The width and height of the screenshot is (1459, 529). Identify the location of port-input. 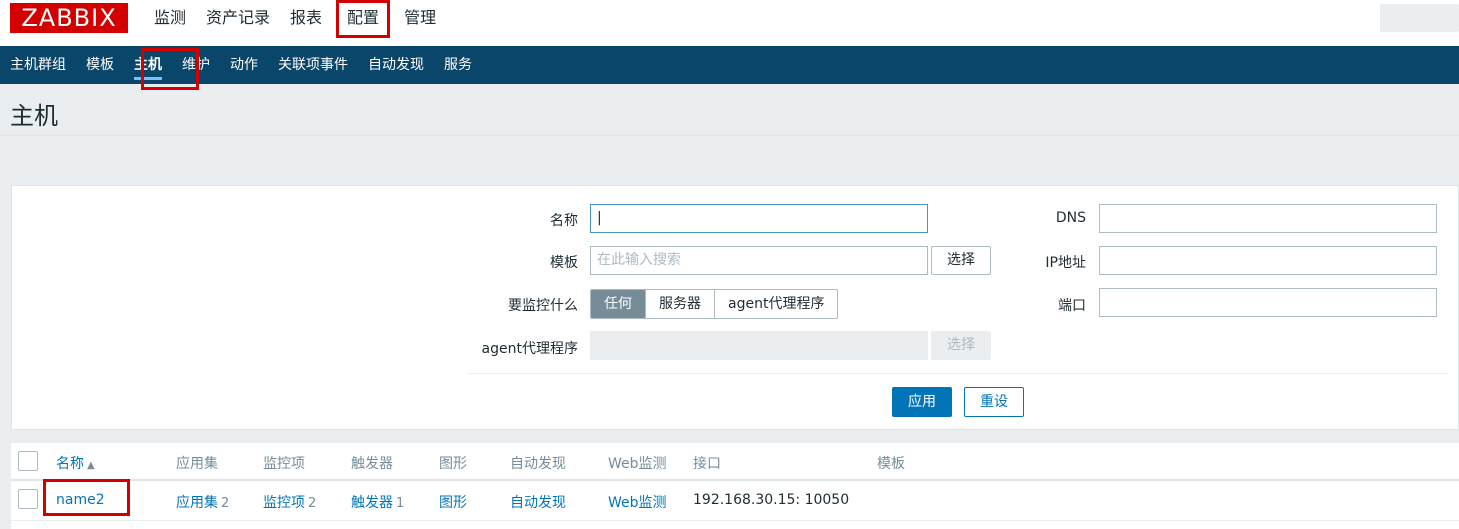
(1268, 302).